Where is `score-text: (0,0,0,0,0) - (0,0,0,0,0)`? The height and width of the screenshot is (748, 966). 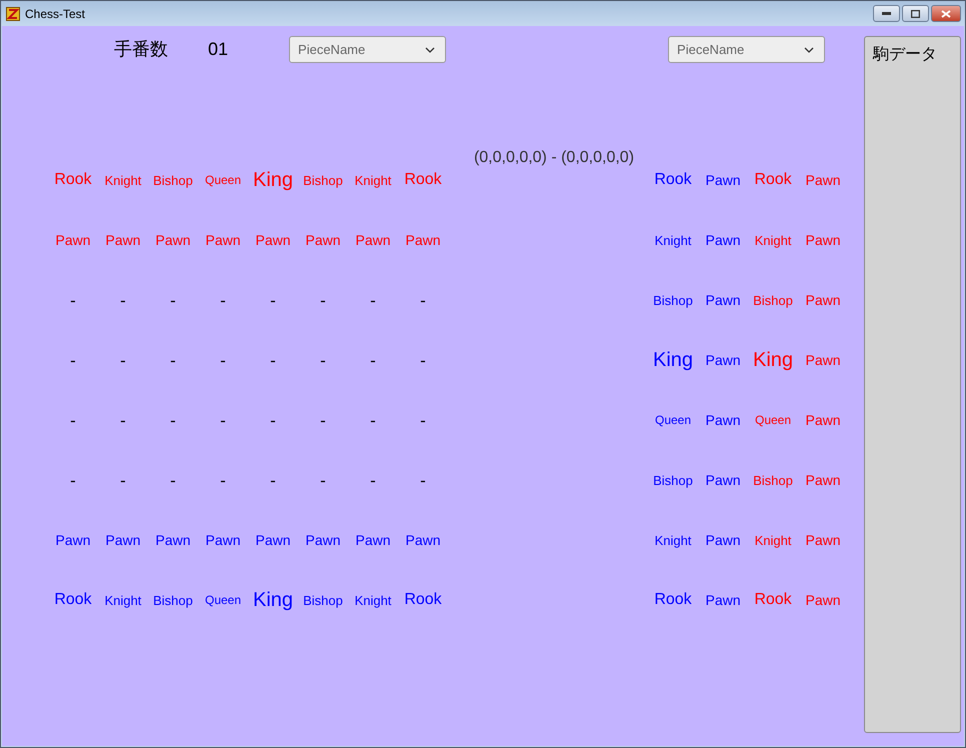 score-text: (0,0,0,0,0) - (0,0,0,0,0) is located at coordinates (554, 157).